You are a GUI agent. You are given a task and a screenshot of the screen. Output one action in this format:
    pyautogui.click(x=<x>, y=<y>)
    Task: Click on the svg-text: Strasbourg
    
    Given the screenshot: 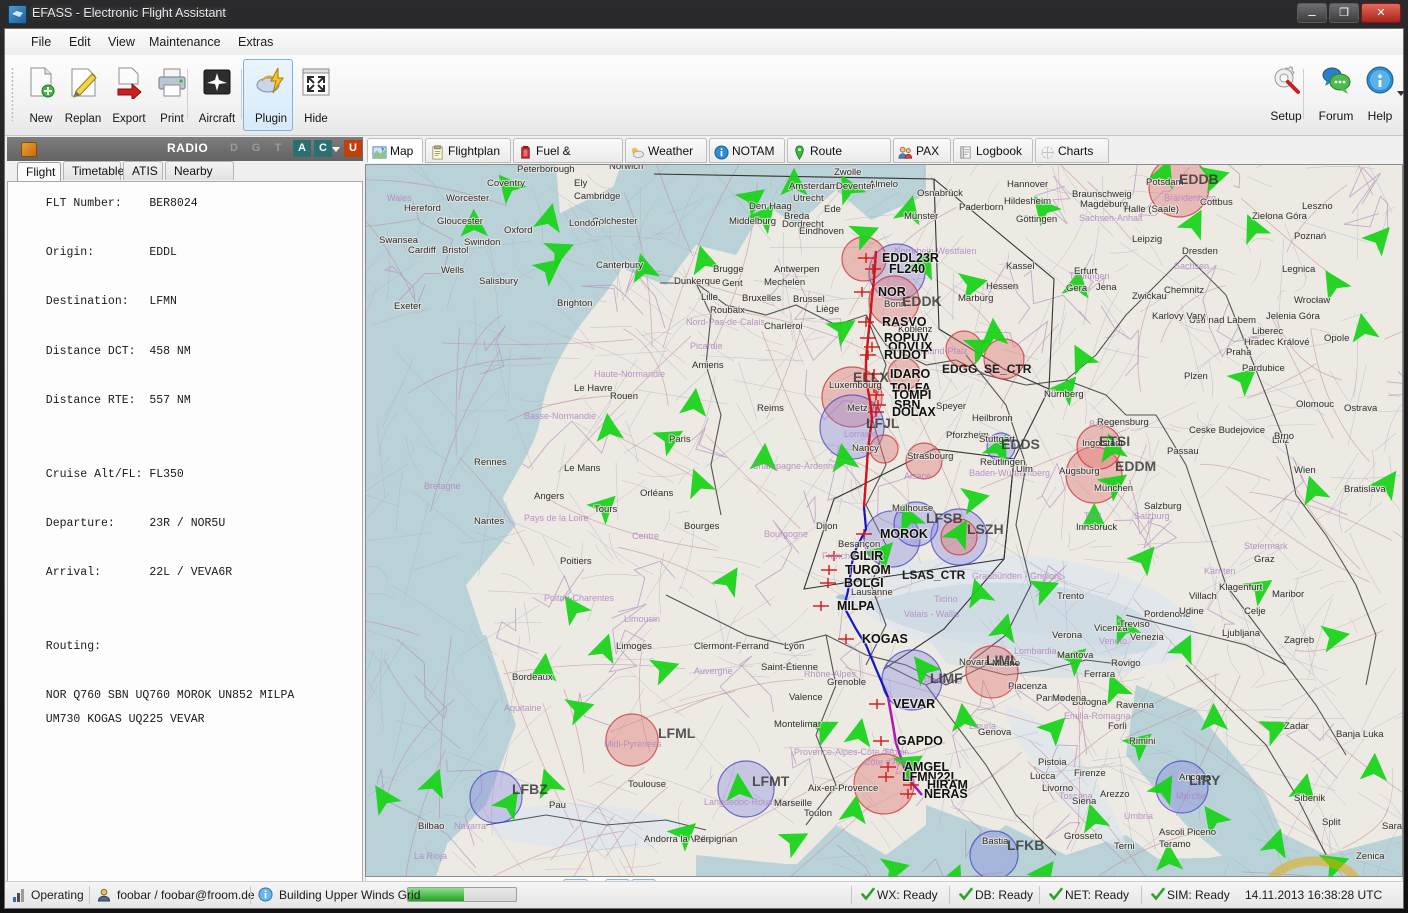 What is the action you would take?
    pyautogui.click(x=930, y=456)
    